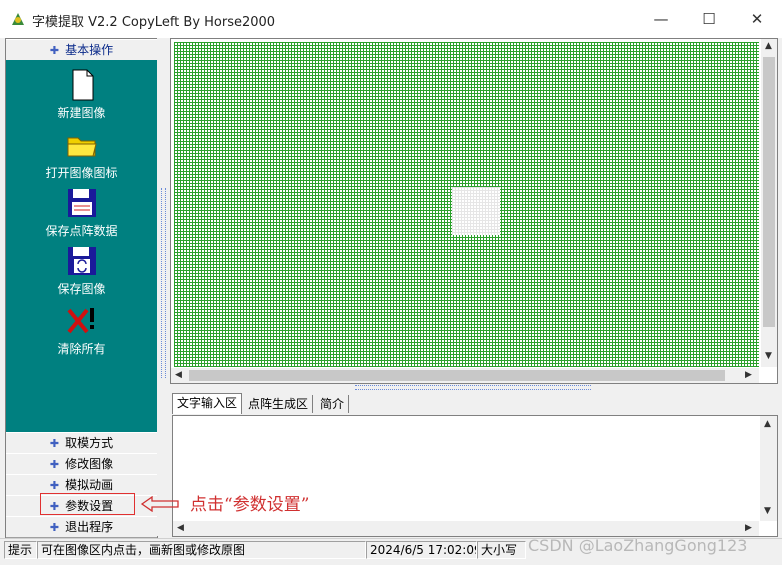  I want to click on status-hint-text: 可在图像区内点击，画新图或修改原图, so click(201, 550).